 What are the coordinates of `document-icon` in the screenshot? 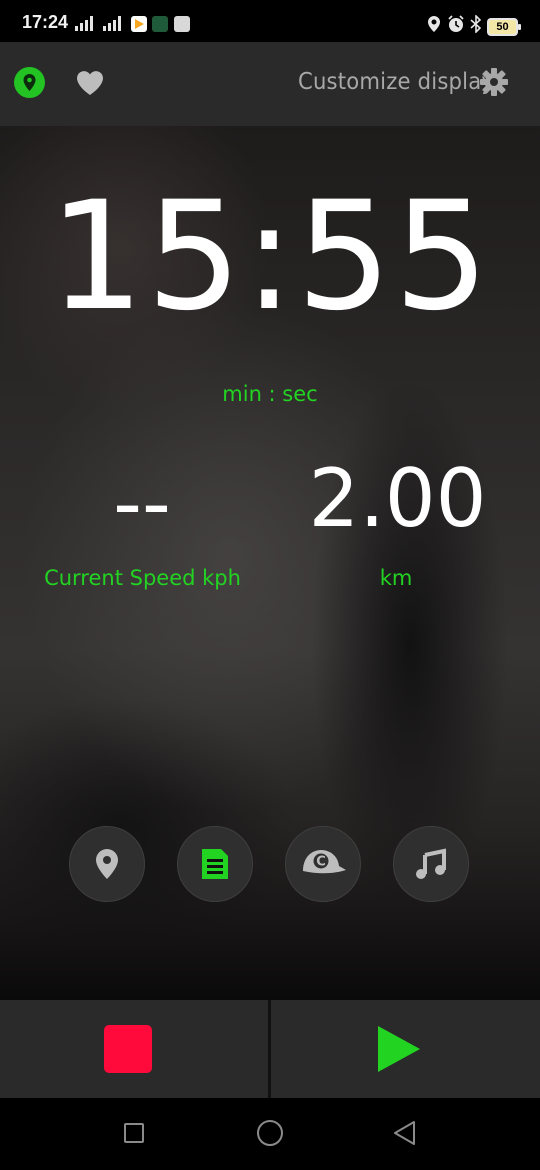 It's located at (215, 864).